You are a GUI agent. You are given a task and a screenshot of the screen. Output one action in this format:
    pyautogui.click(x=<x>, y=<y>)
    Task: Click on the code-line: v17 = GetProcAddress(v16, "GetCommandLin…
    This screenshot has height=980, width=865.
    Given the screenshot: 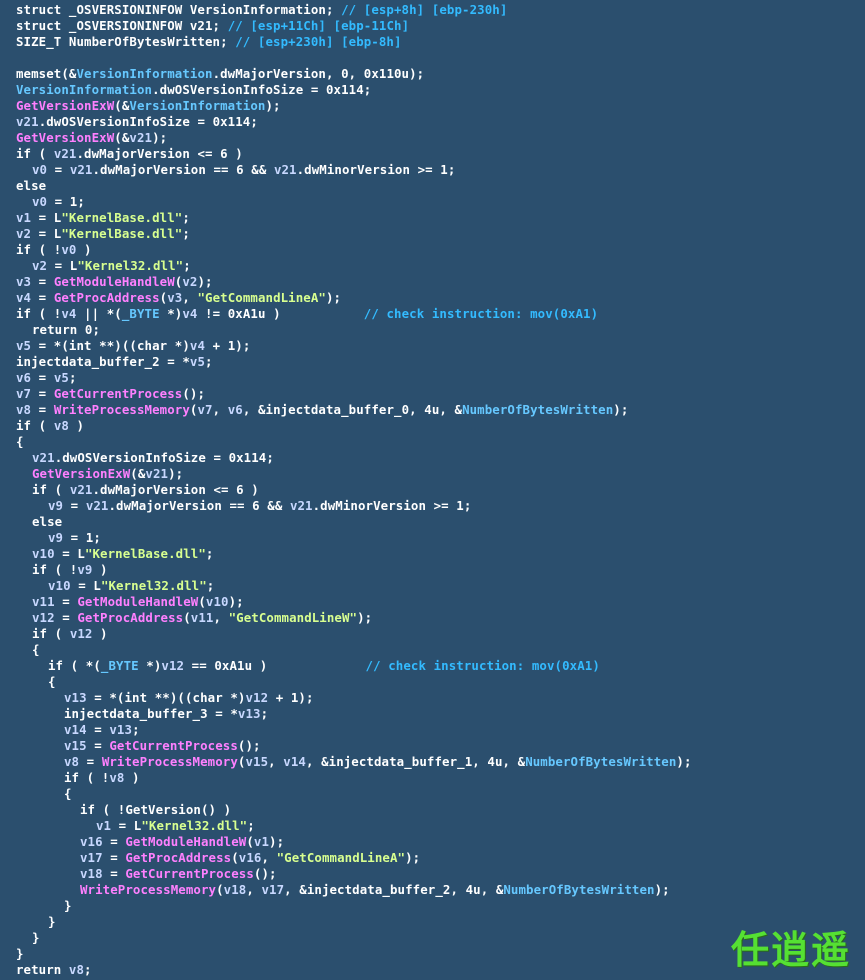 What is the action you would take?
    pyautogui.click(x=250, y=858)
    